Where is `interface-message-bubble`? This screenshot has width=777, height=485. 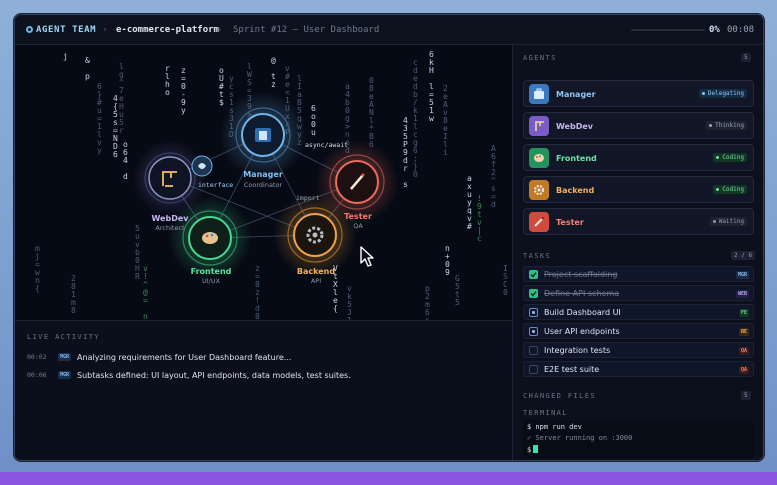
interface-message-bubble is located at coordinates (202, 166).